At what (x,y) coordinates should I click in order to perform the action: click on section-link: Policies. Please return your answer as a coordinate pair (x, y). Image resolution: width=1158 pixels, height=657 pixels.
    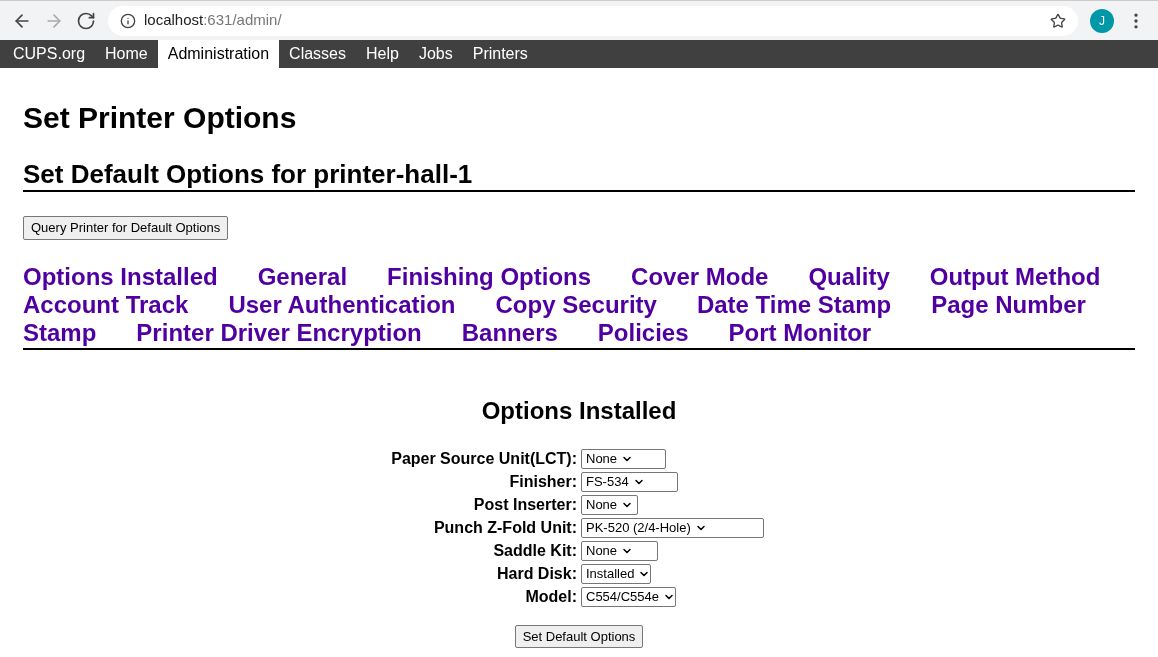
    Looking at the image, I should click on (643, 332).